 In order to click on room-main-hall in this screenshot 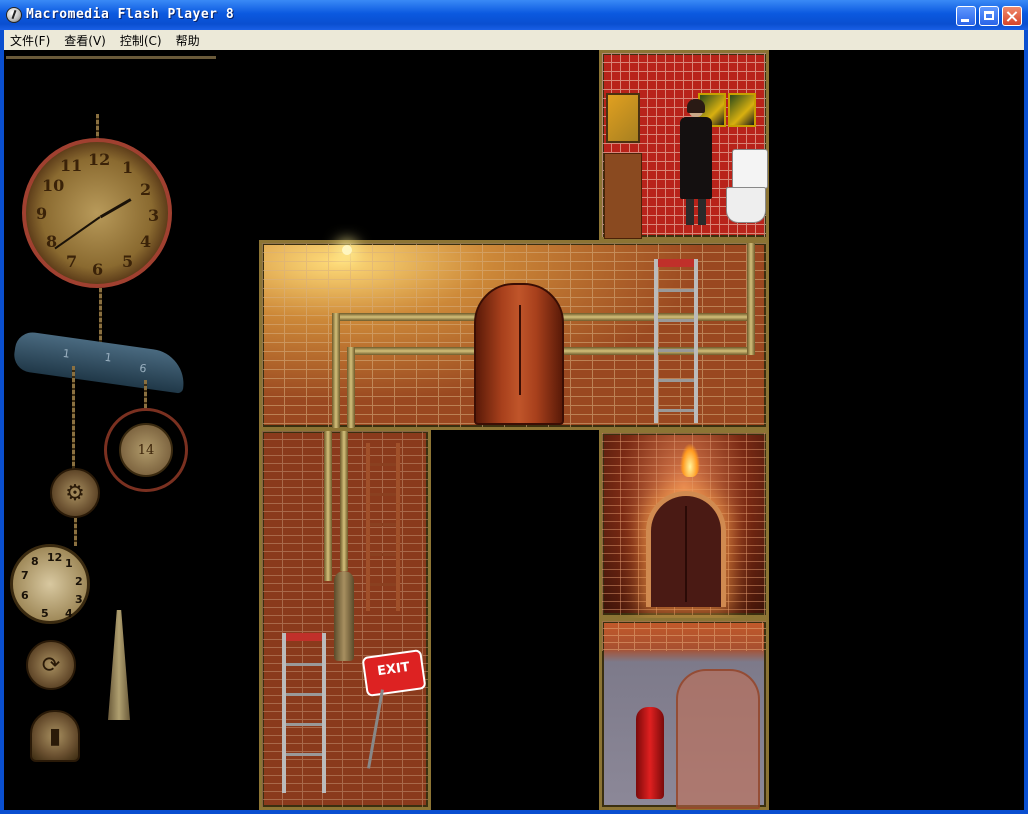, I will do `click(514, 335)`.